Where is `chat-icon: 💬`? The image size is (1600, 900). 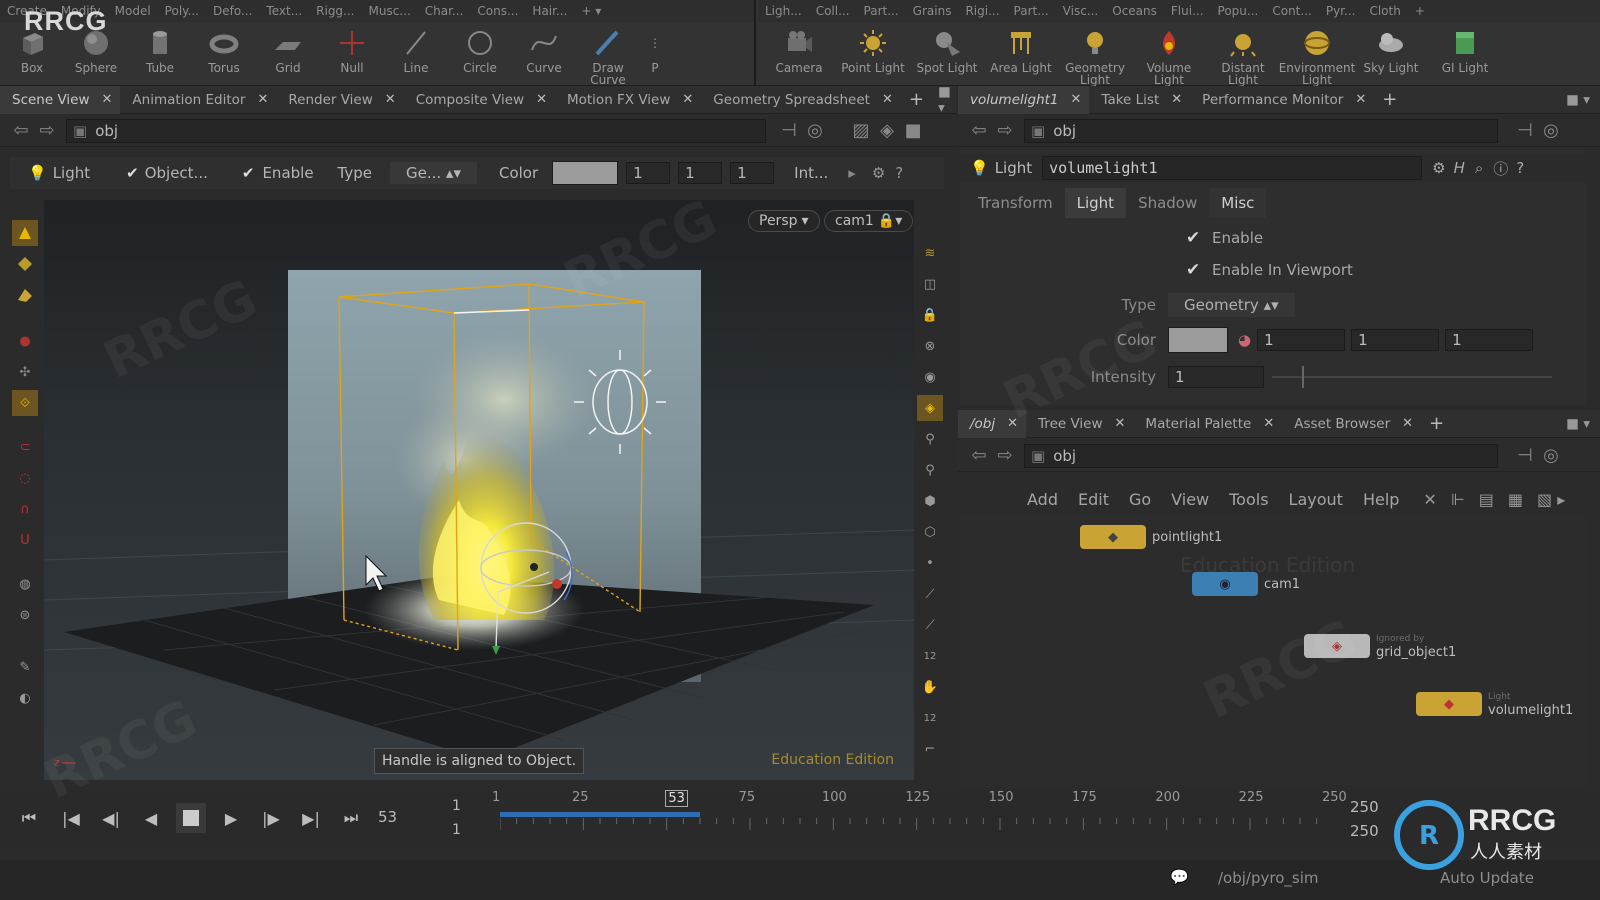
chat-icon: 💬 is located at coordinates (1179, 877).